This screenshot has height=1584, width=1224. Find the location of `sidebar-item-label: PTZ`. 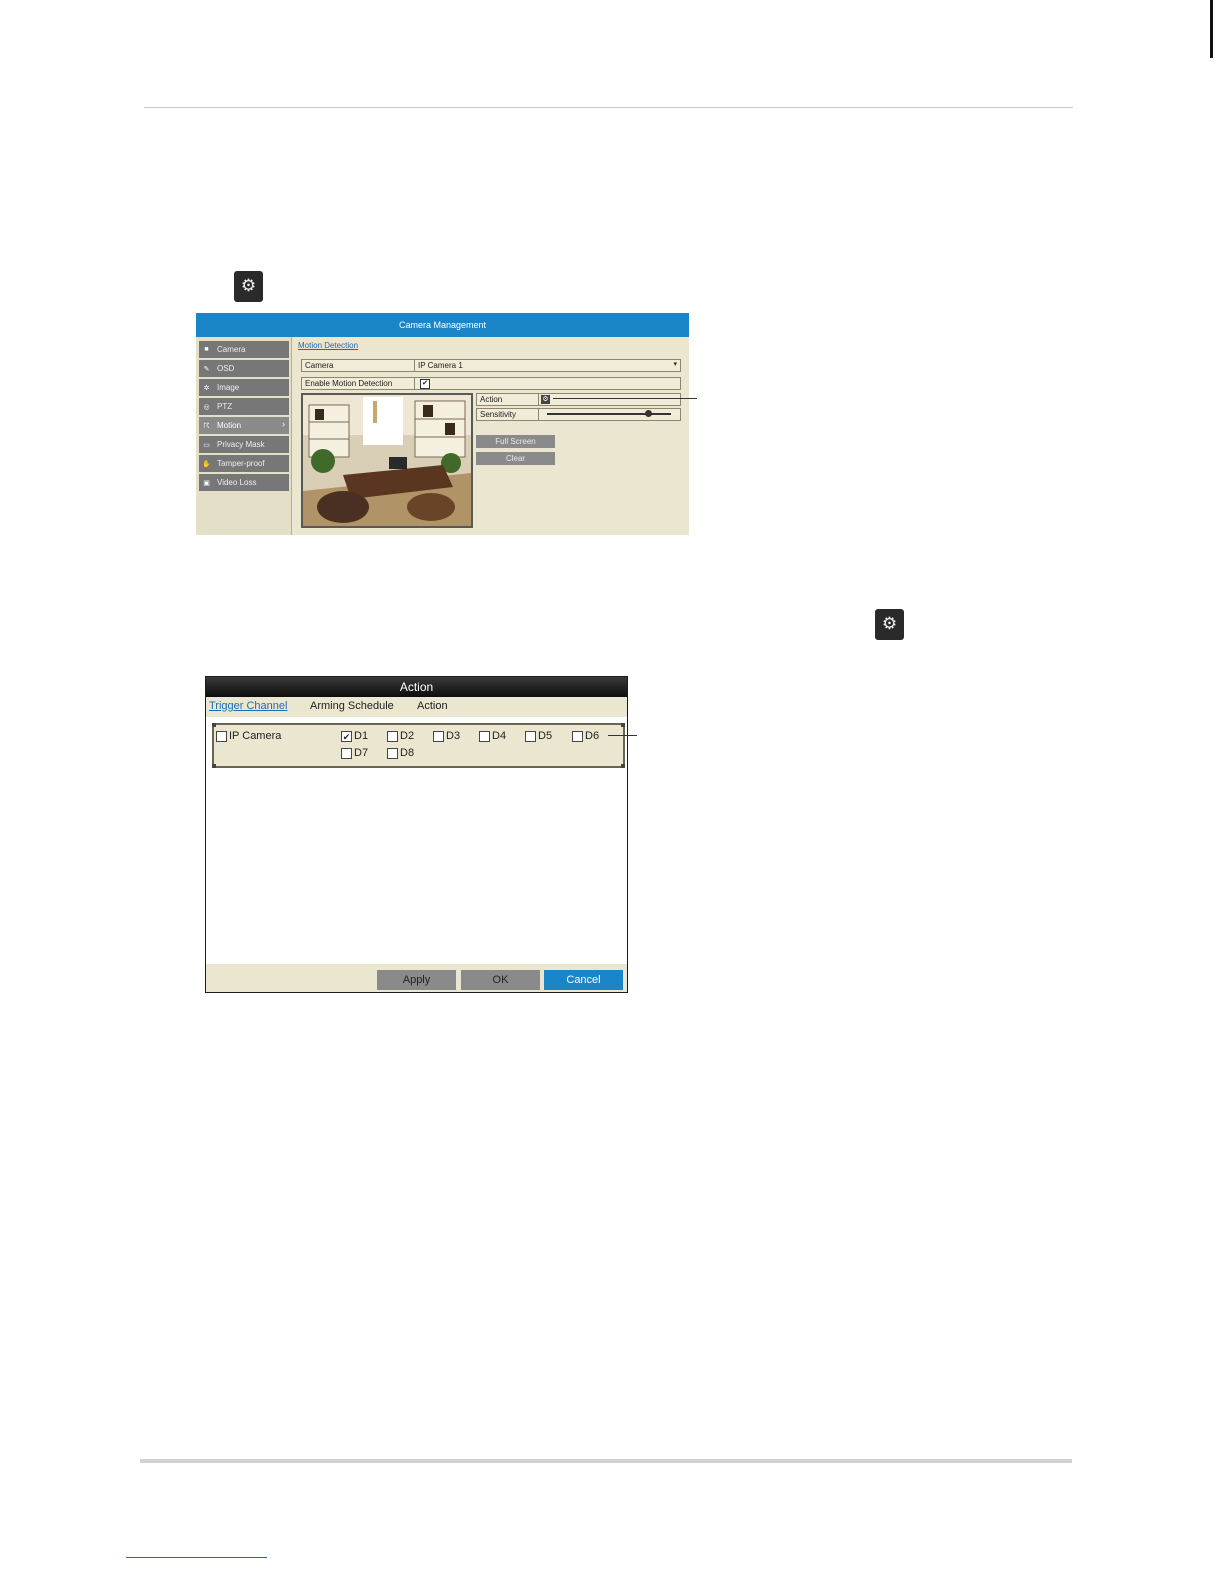

sidebar-item-label: PTZ is located at coordinates (225, 406).